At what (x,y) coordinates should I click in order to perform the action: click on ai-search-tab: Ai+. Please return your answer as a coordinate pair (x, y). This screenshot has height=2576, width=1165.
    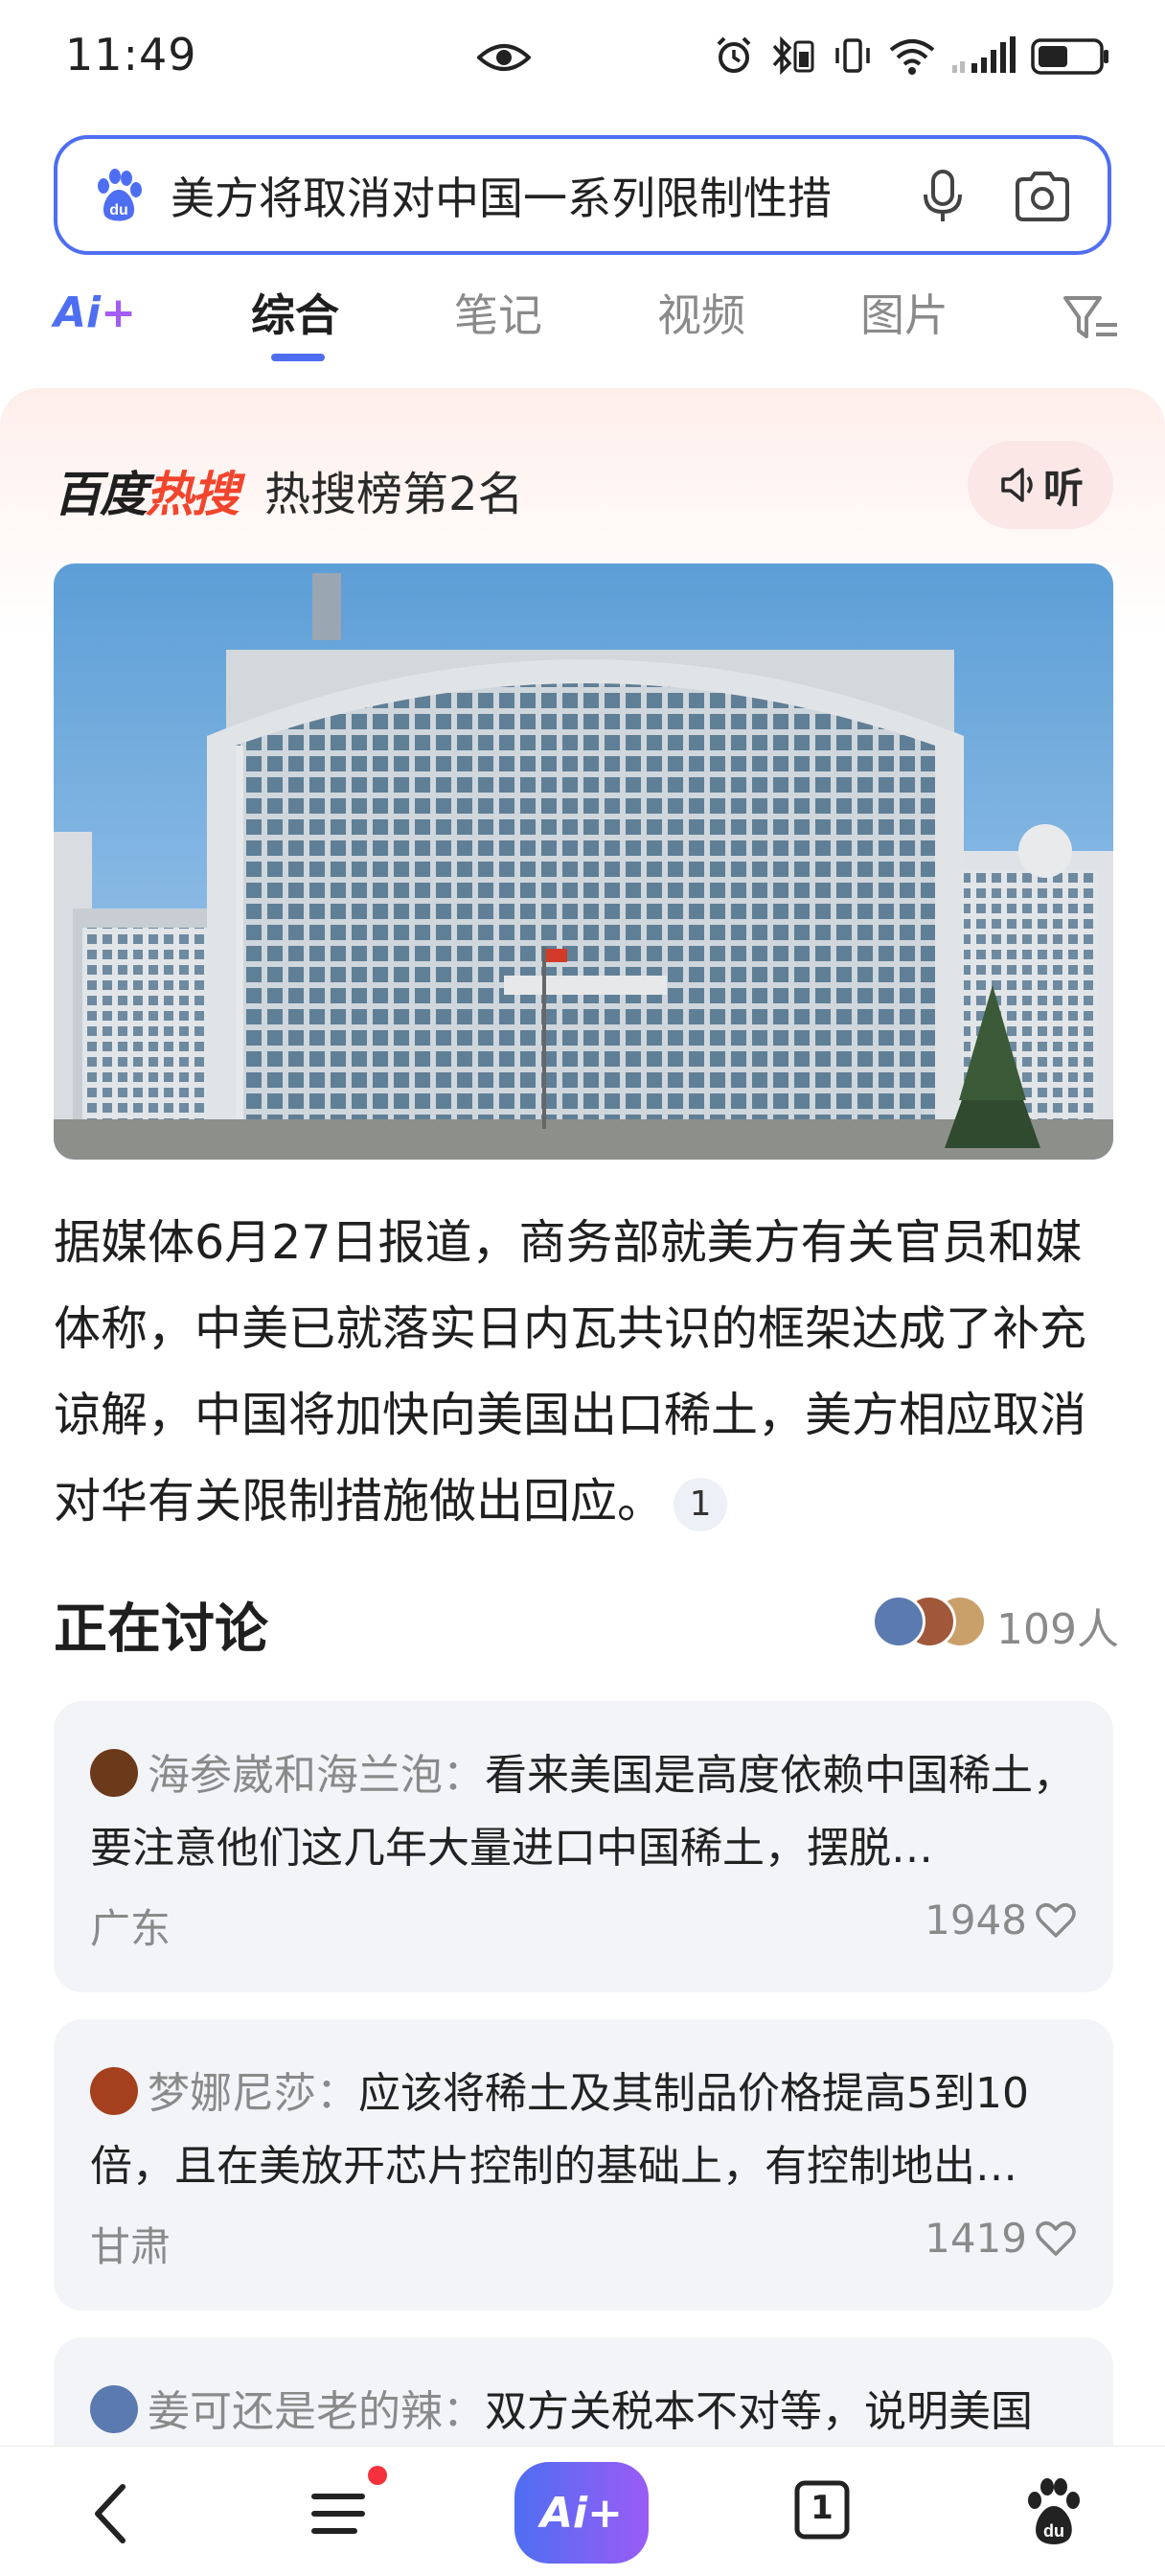
    Looking at the image, I should click on (95, 312).